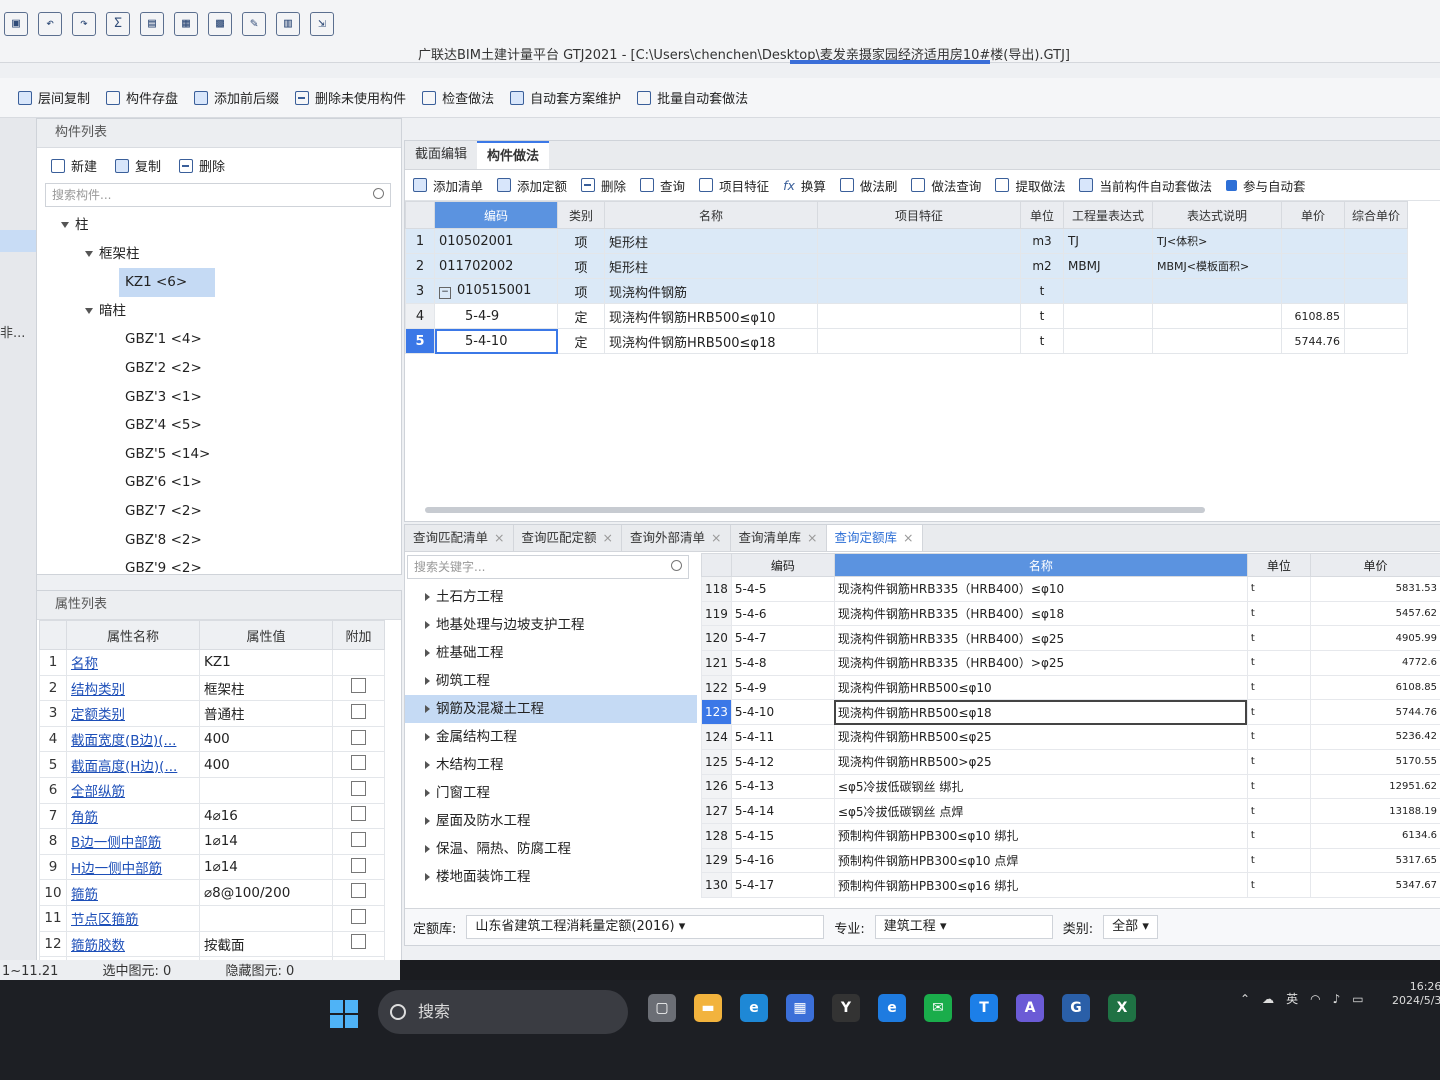 This screenshot has height=1080, width=1440. What do you see at coordinates (551, 737) in the screenshot?
I see `category-item: 金属结构工程` at bounding box center [551, 737].